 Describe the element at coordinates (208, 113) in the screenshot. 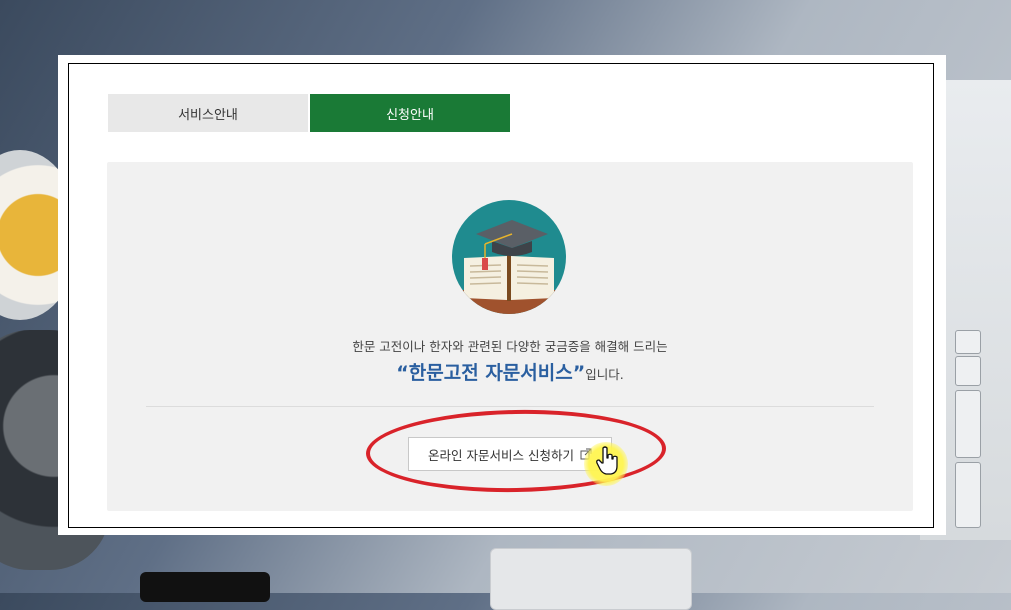

I see `tab-service-info: 서비스안내` at that location.